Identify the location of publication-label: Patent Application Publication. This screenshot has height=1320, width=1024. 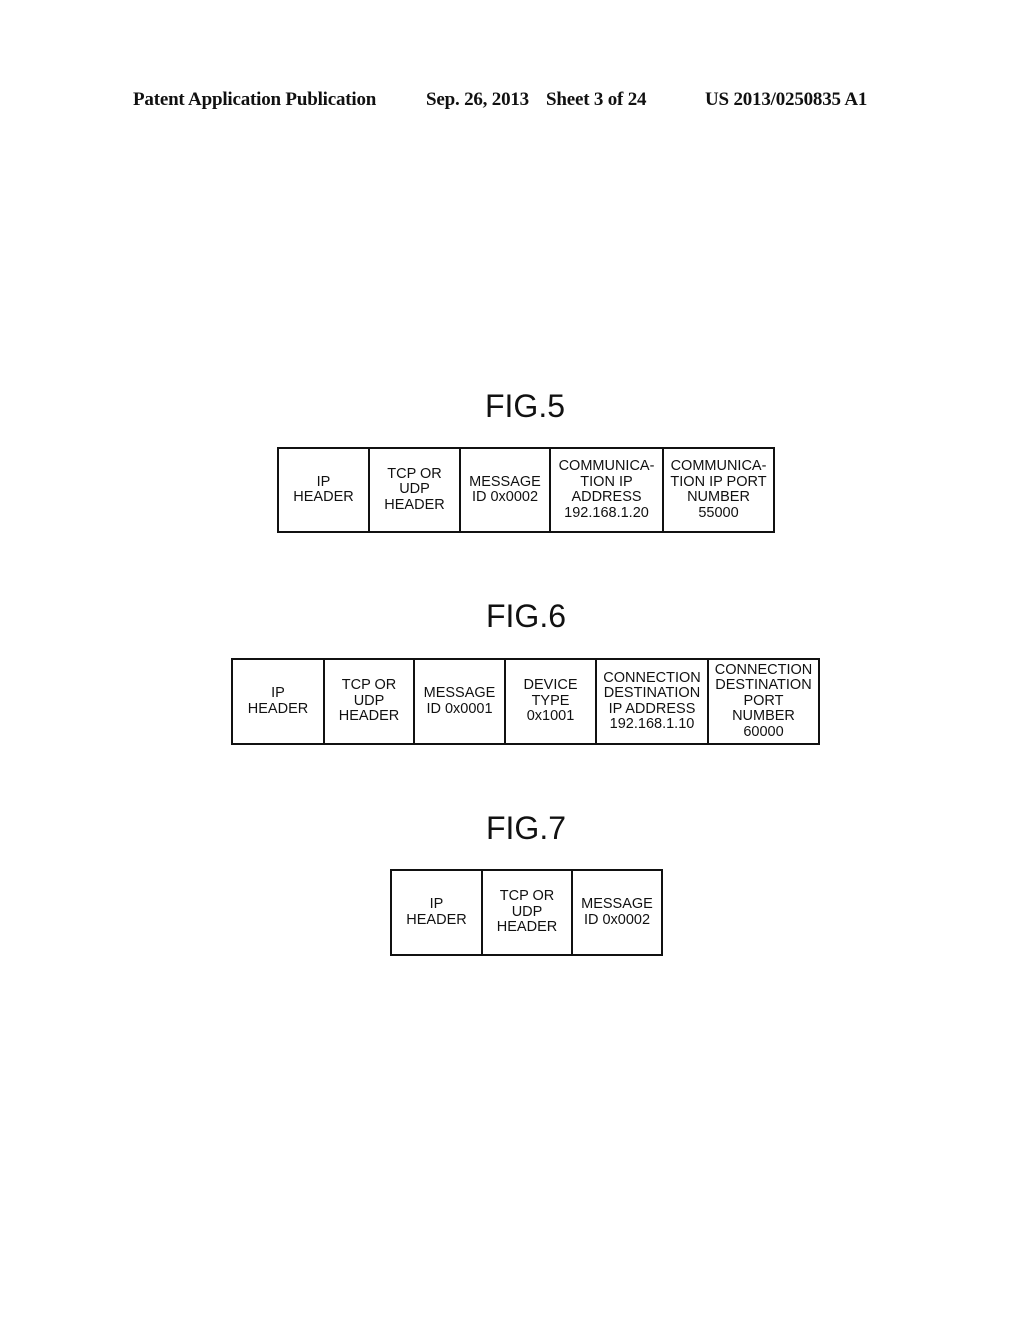
(255, 99).